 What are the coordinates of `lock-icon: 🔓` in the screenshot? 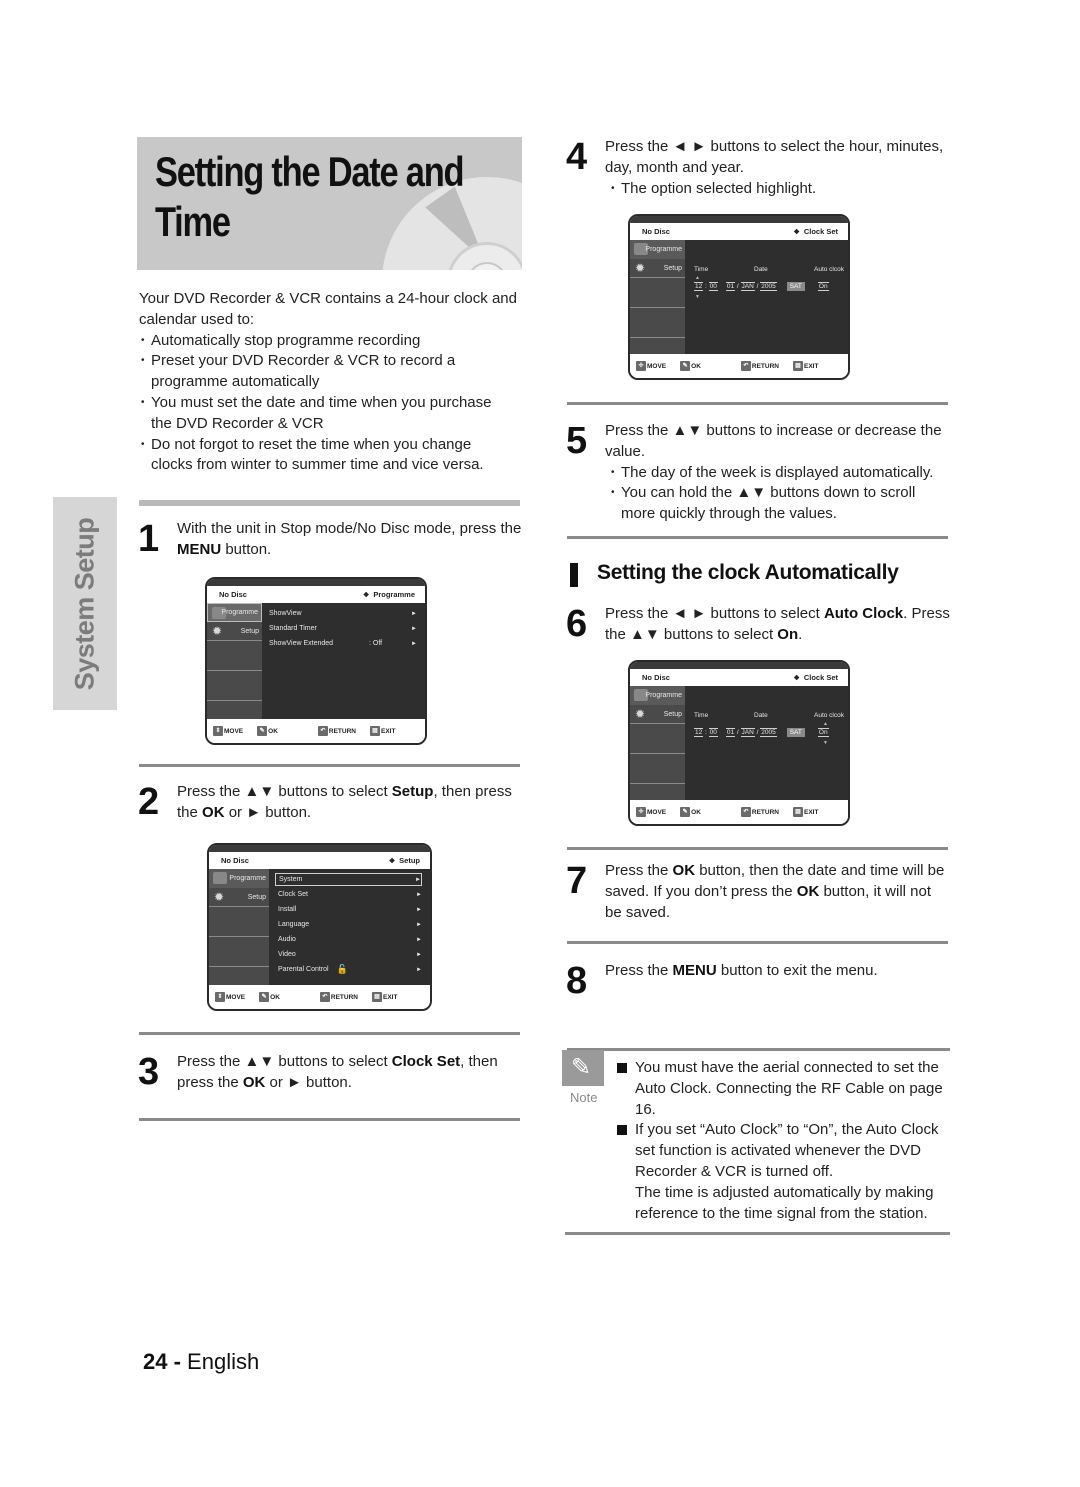 It's located at (342, 969).